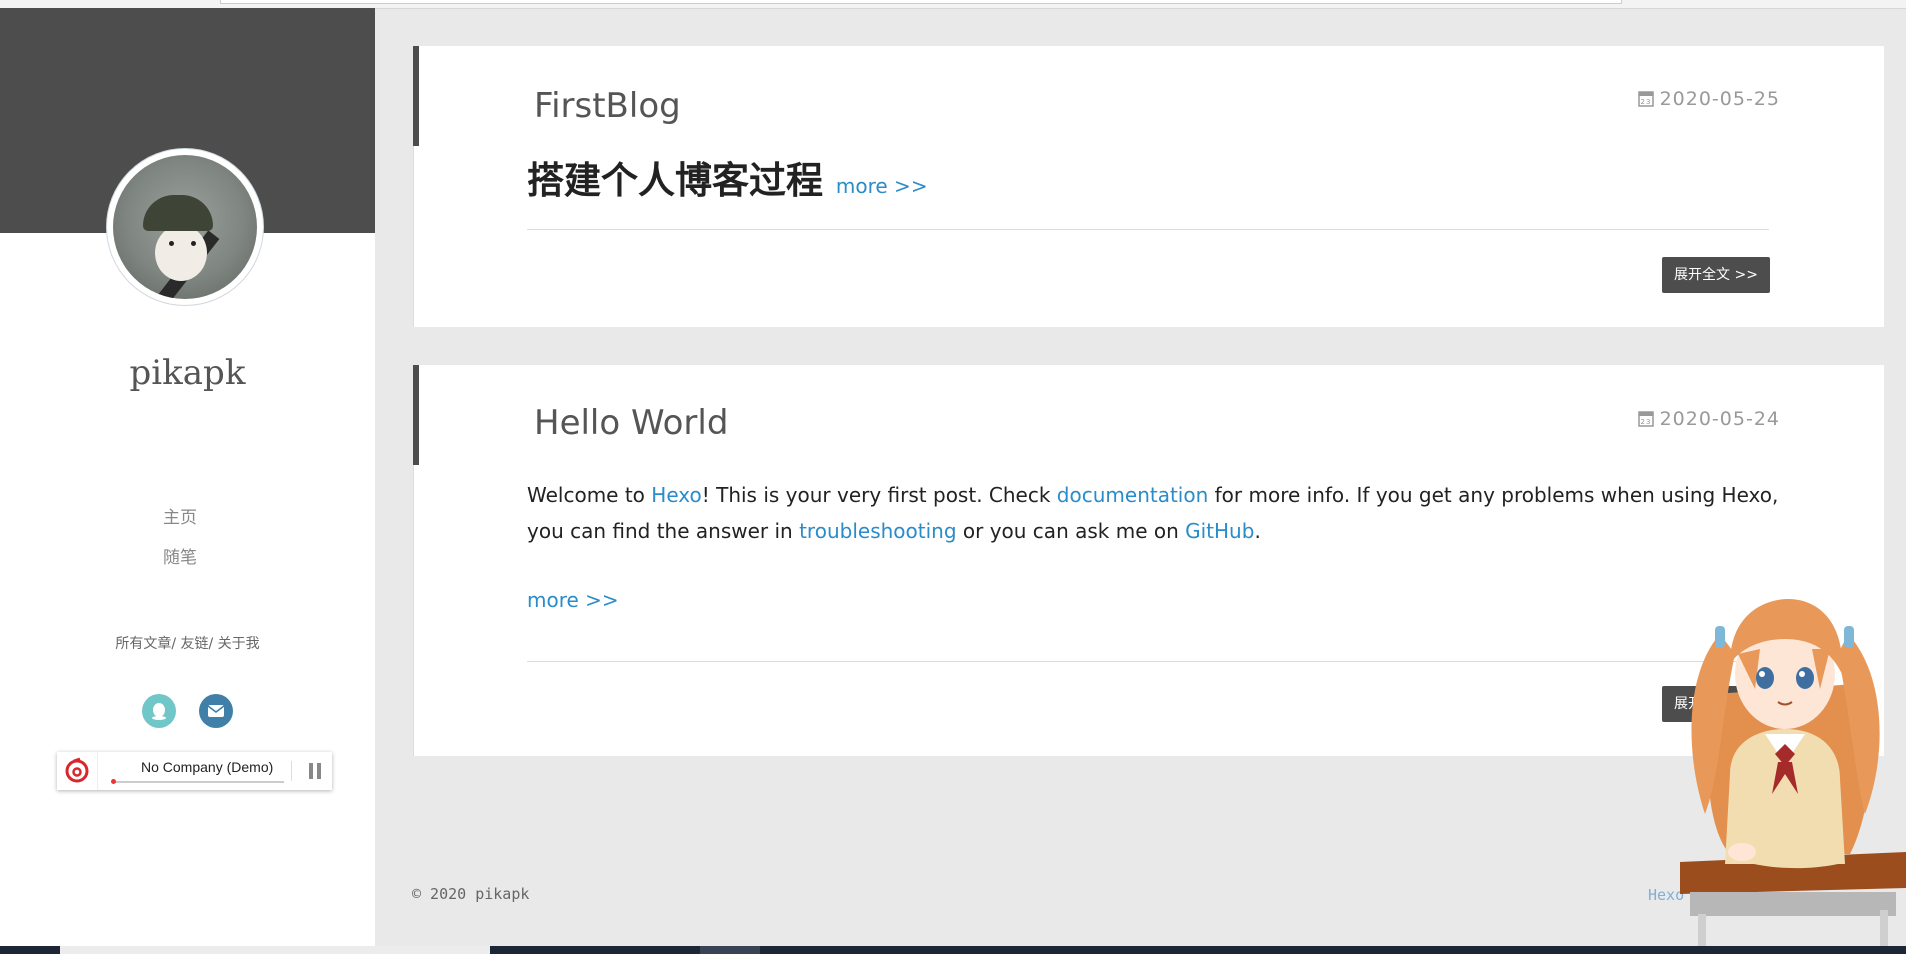 The image size is (1906, 954). I want to click on music-player: No Company (Demo), so click(194, 771).